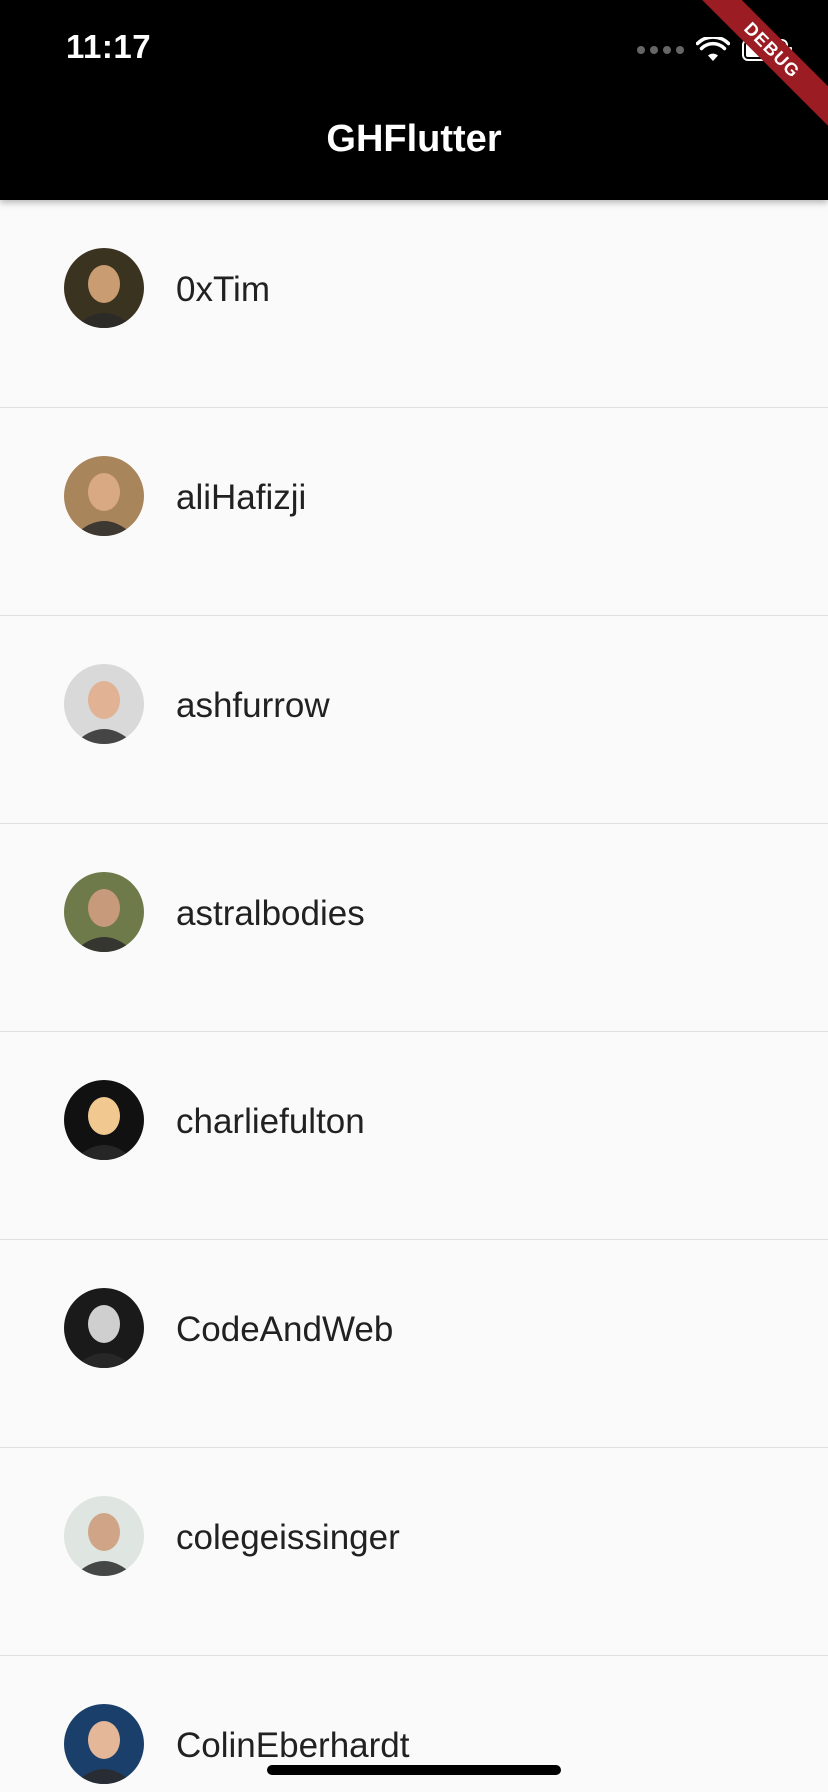 The width and height of the screenshot is (828, 1792). What do you see at coordinates (414, 720) in the screenshot?
I see `list-item: ashfurrow` at bounding box center [414, 720].